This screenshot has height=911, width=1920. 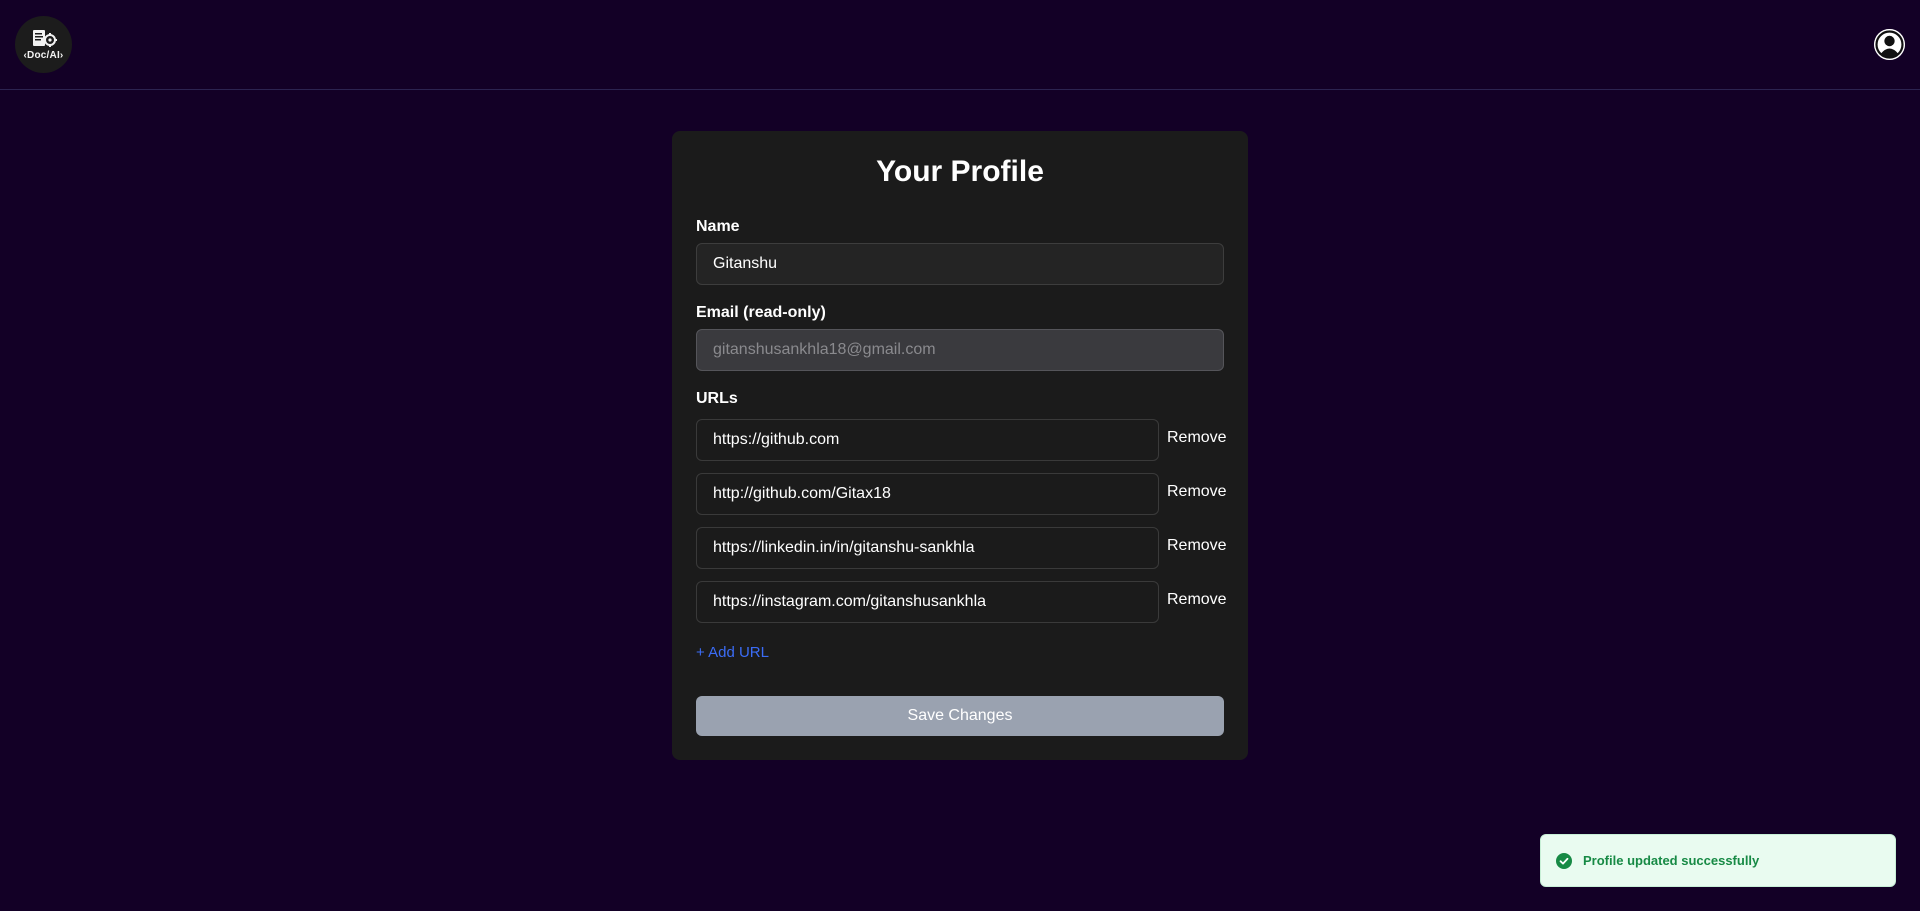 What do you see at coordinates (717, 398) in the screenshot?
I see `urls-label: URLs` at bounding box center [717, 398].